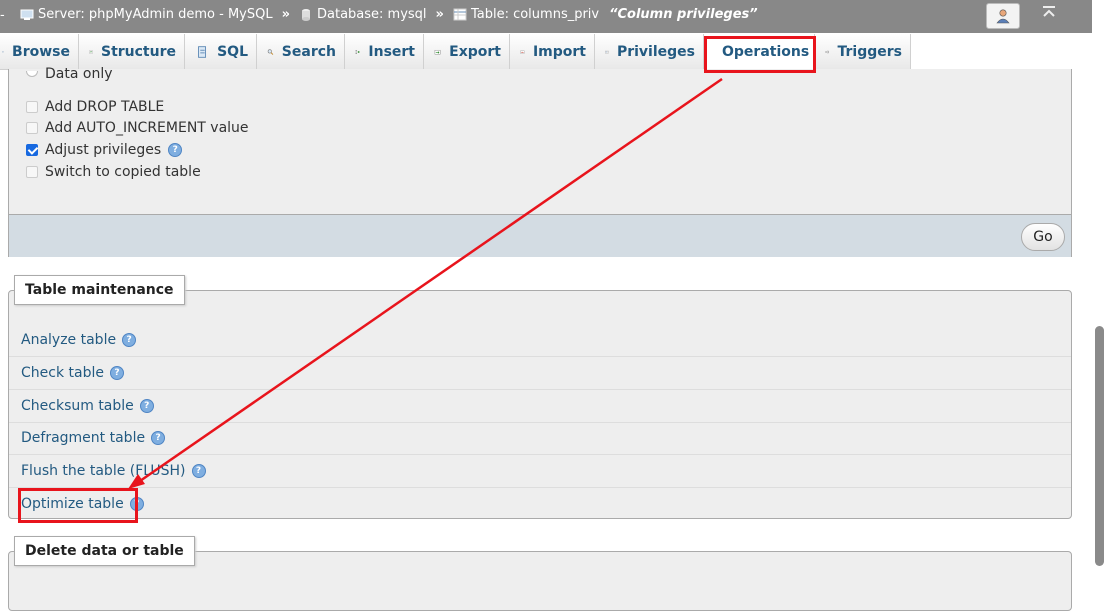  Describe the element at coordinates (270, 51) in the screenshot. I see `search-icon` at that location.